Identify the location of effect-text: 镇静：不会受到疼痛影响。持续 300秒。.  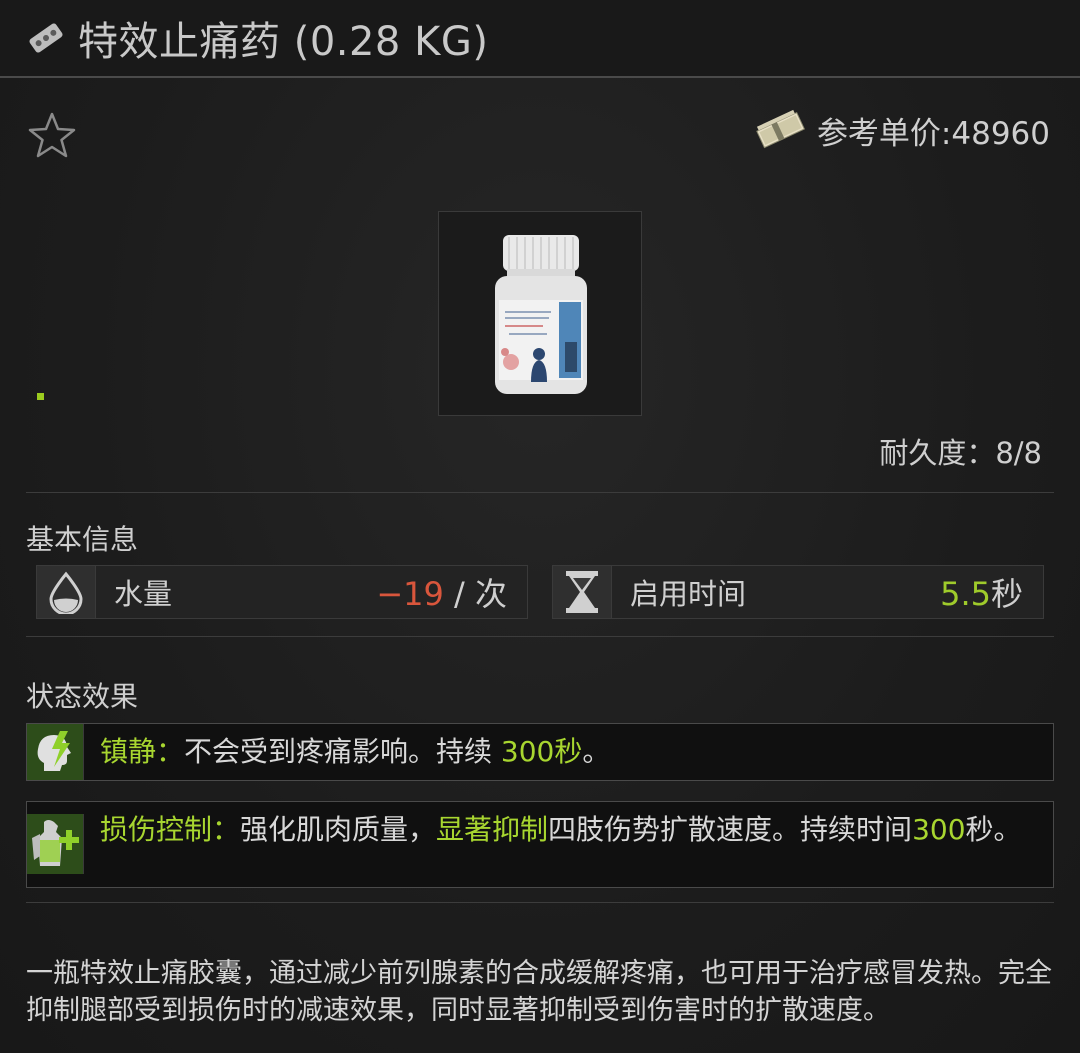
(355, 751).